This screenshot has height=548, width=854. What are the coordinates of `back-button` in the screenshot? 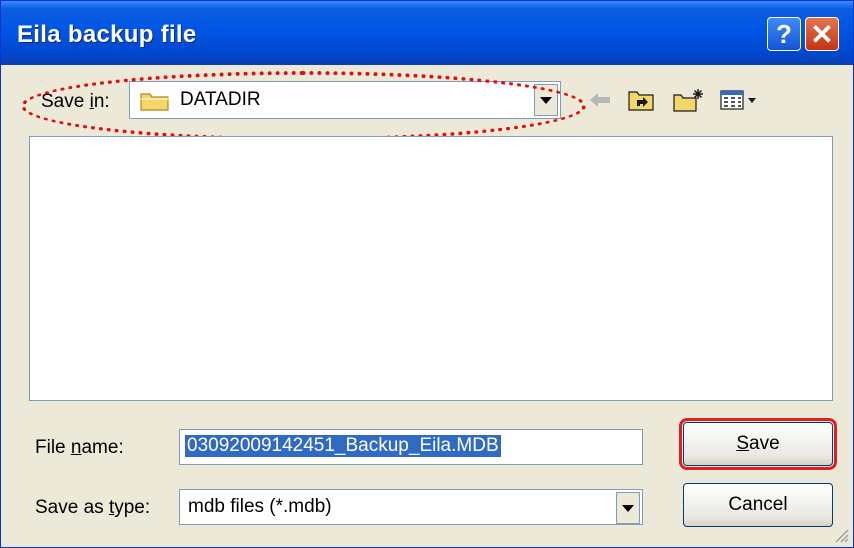 It's located at (600, 100).